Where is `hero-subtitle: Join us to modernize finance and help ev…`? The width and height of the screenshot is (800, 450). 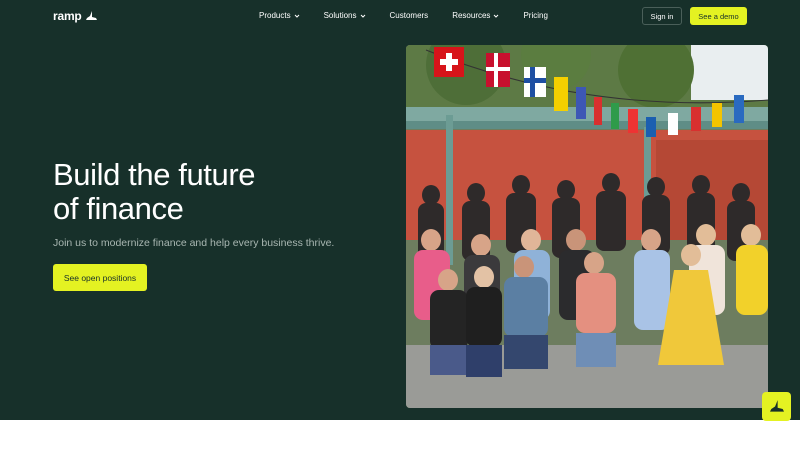 hero-subtitle: Join us to modernize finance and help ev… is located at coordinates (194, 243).